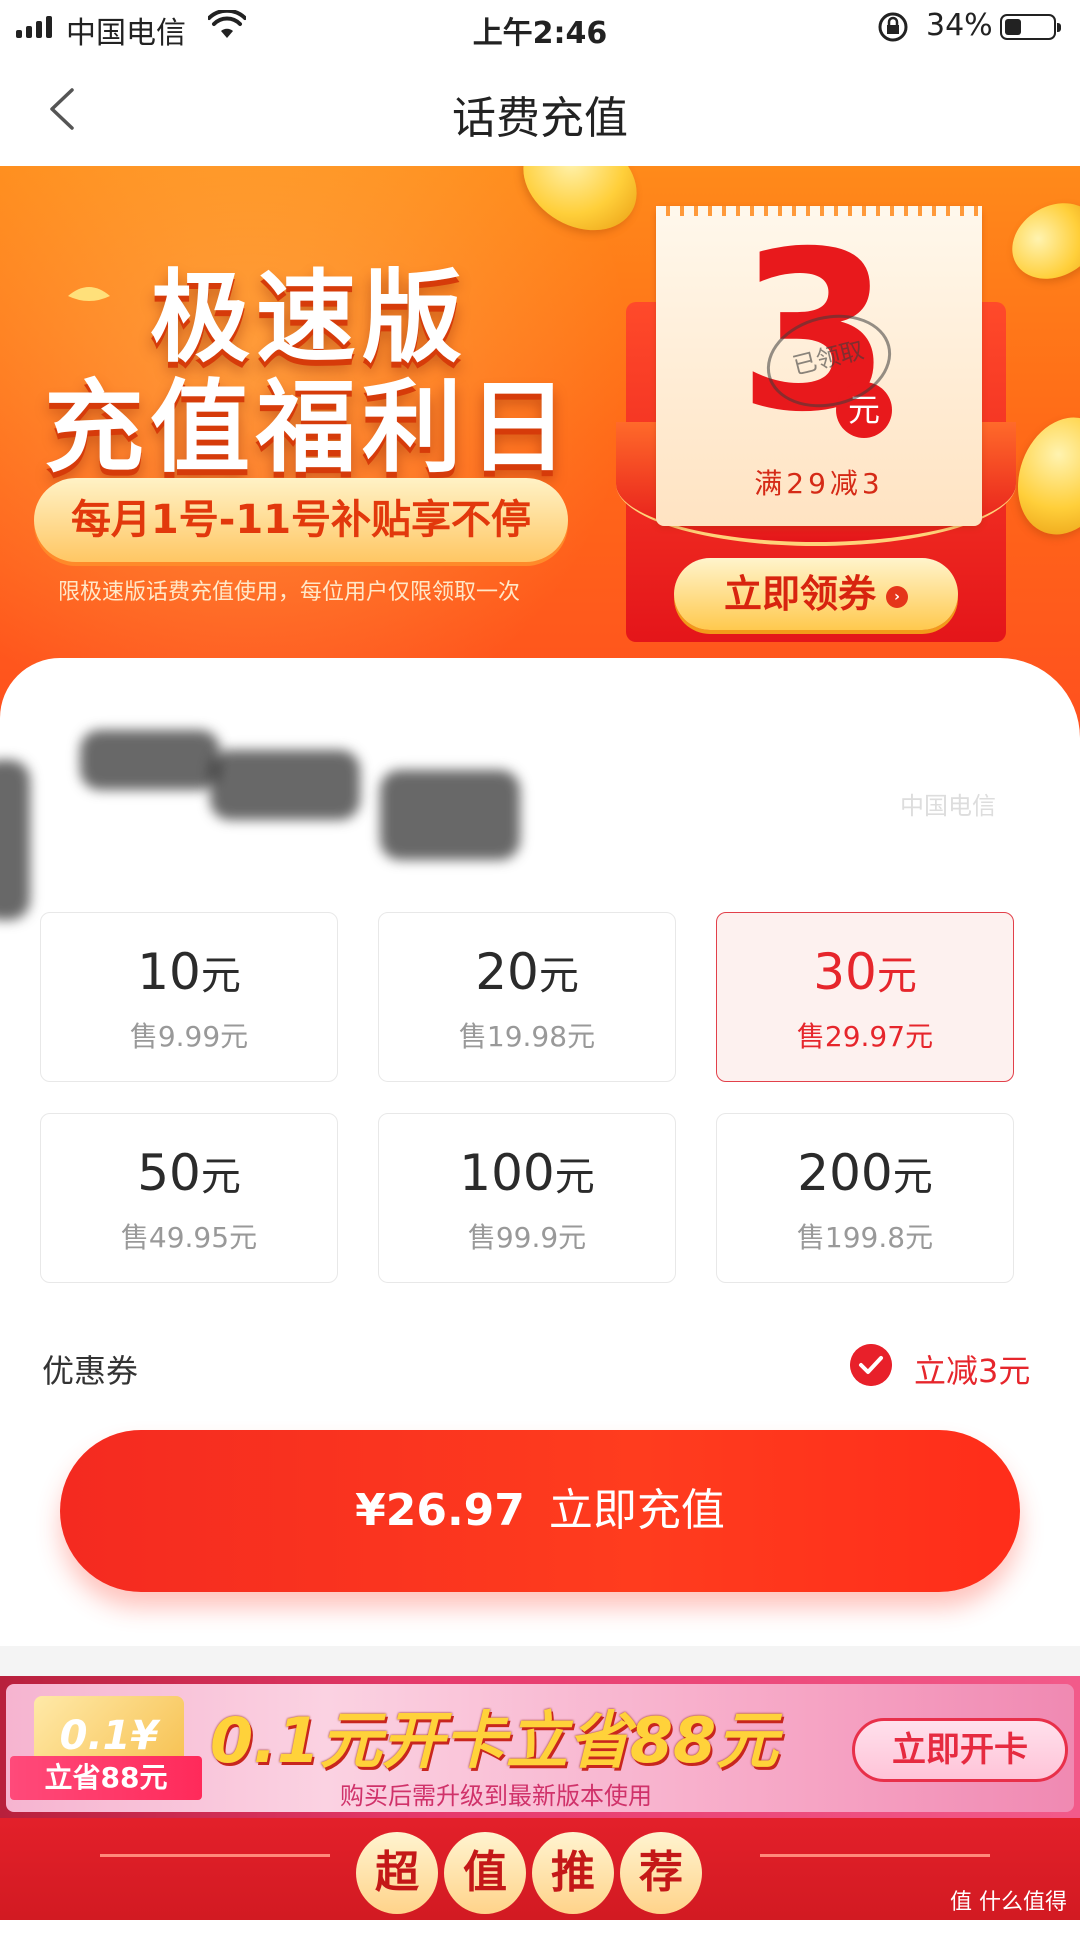 The image size is (1080, 1948). Describe the element at coordinates (871, 1365) in the screenshot. I see `check-icon` at that location.